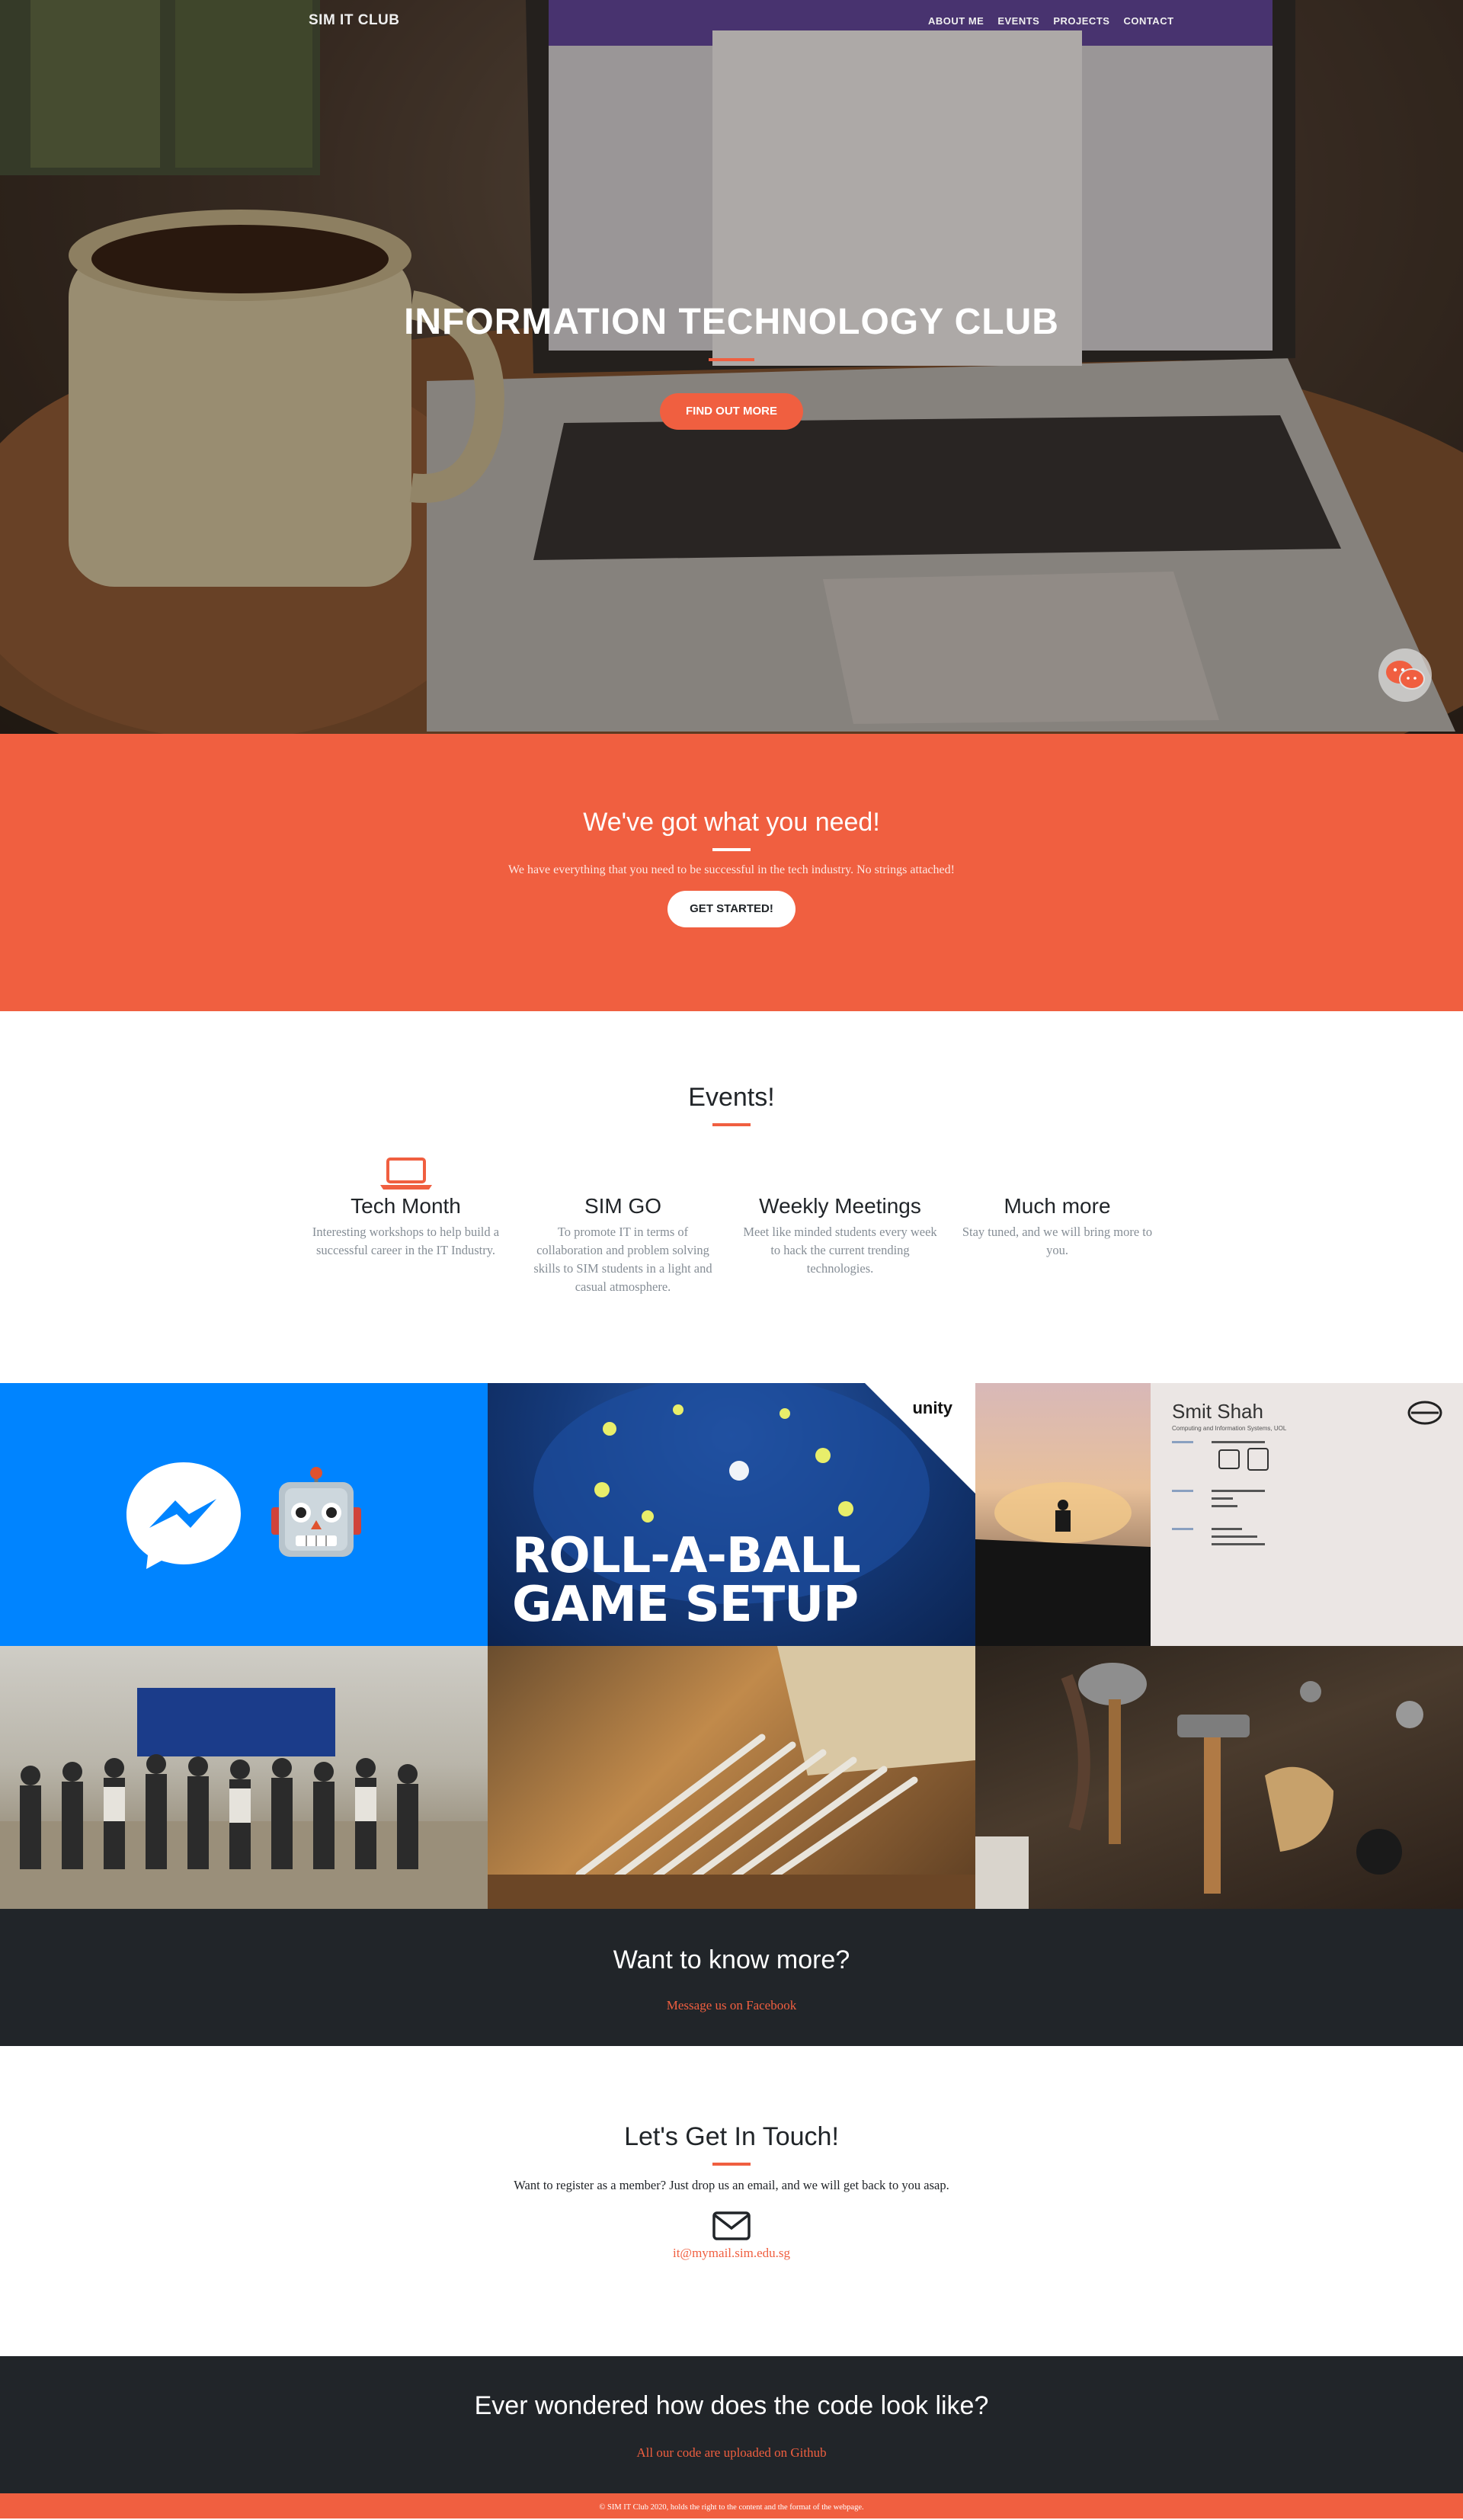 This screenshot has width=1463, height=2520. I want to click on sunset-photo, so click(1063, 1514).